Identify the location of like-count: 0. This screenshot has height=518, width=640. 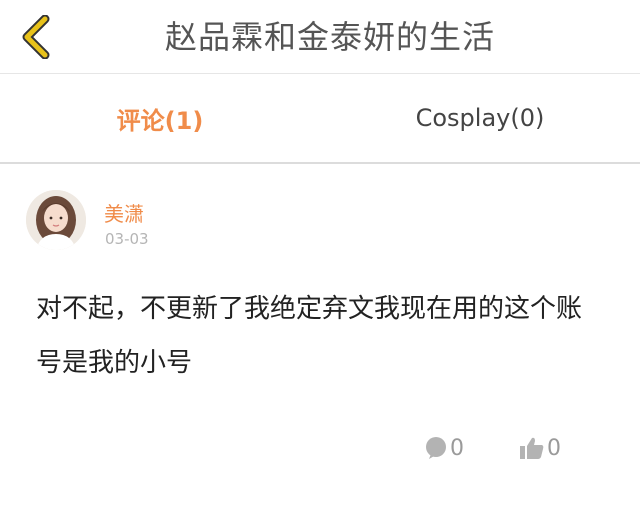
(554, 448).